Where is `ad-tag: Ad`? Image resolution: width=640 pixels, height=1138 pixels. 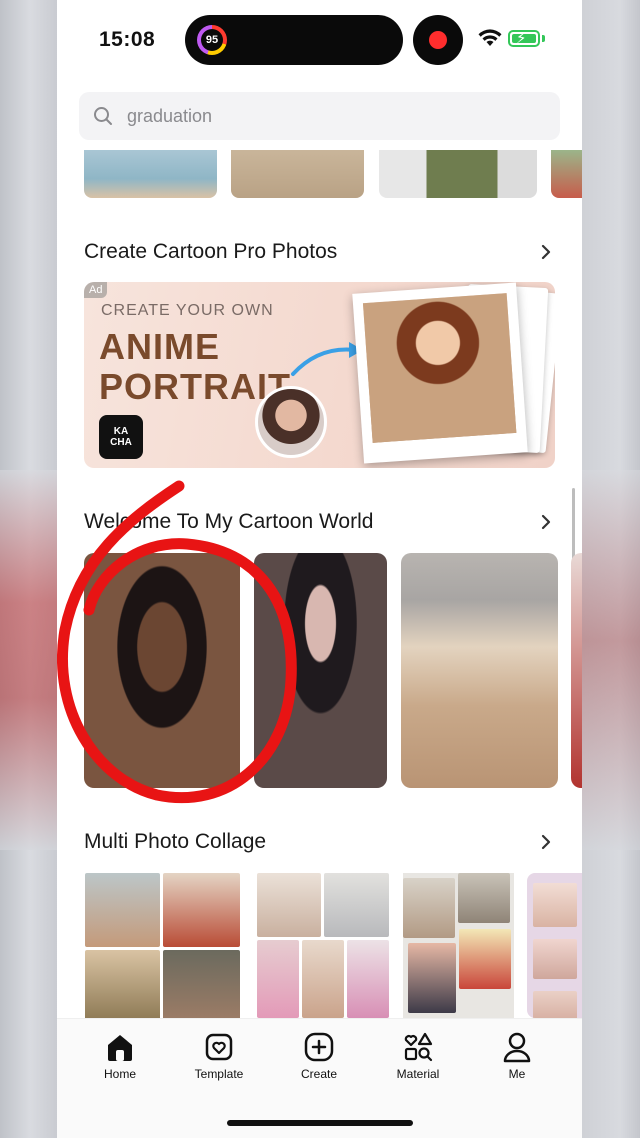 ad-tag: Ad is located at coordinates (96, 290).